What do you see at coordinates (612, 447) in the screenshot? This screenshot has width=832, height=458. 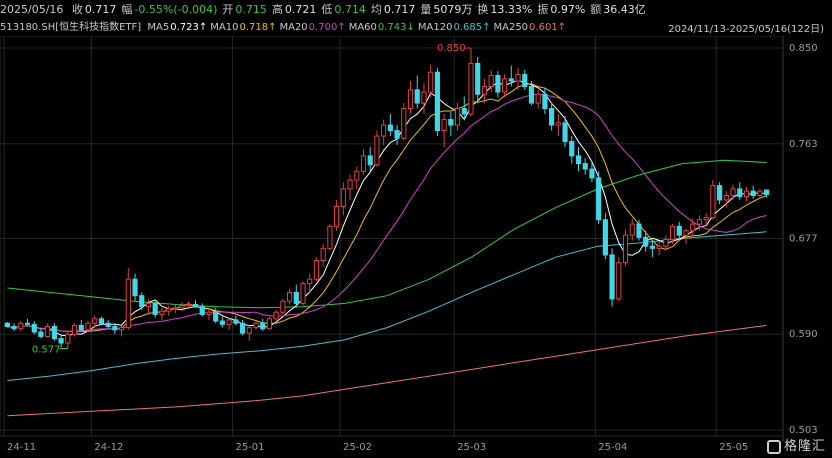 I see `x-tick-label: 25-04` at bounding box center [612, 447].